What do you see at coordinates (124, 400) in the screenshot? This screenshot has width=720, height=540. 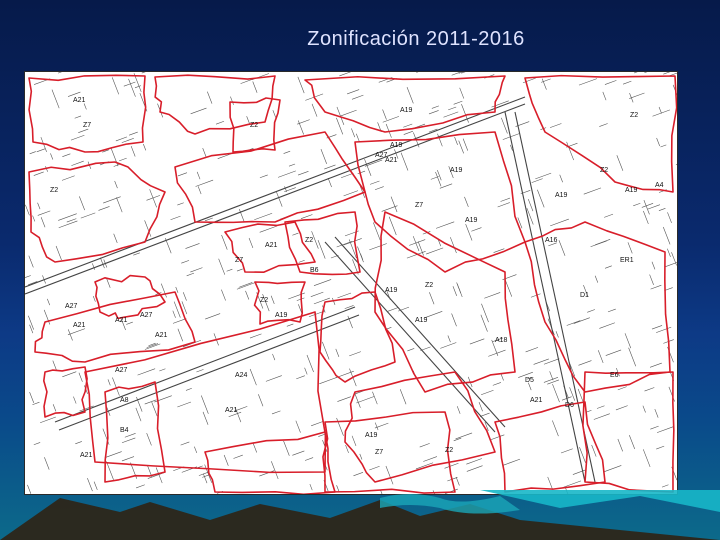 I see `zone-label: A8` at bounding box center [124, 400].